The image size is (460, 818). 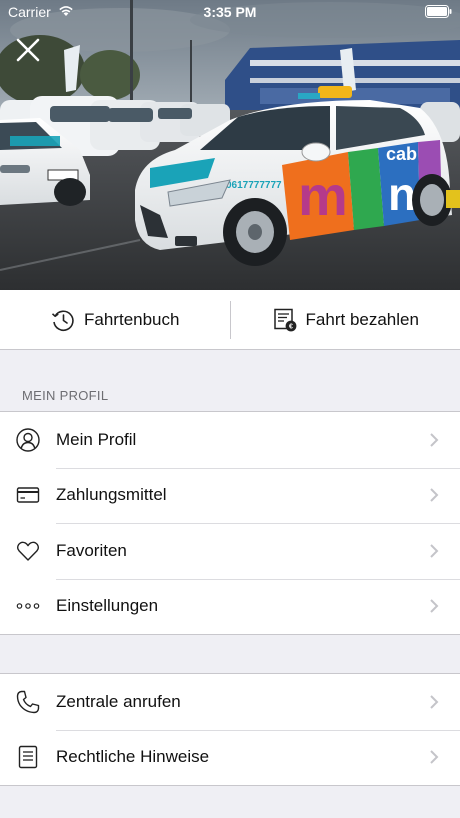 What do you see at coordinates (402, 194) in the screenshot?
I see `svg-text: n` at bounding box center [402, 194].